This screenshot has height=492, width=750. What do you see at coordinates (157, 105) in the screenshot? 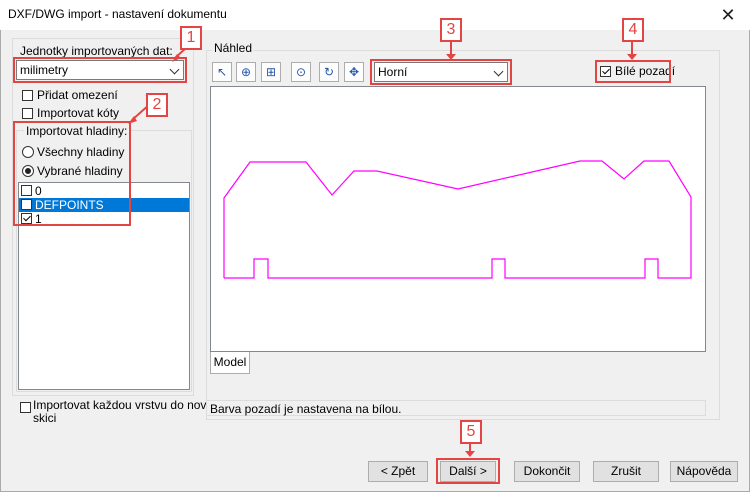
I see `callout-2: 2` at bounding box center [157, 105].